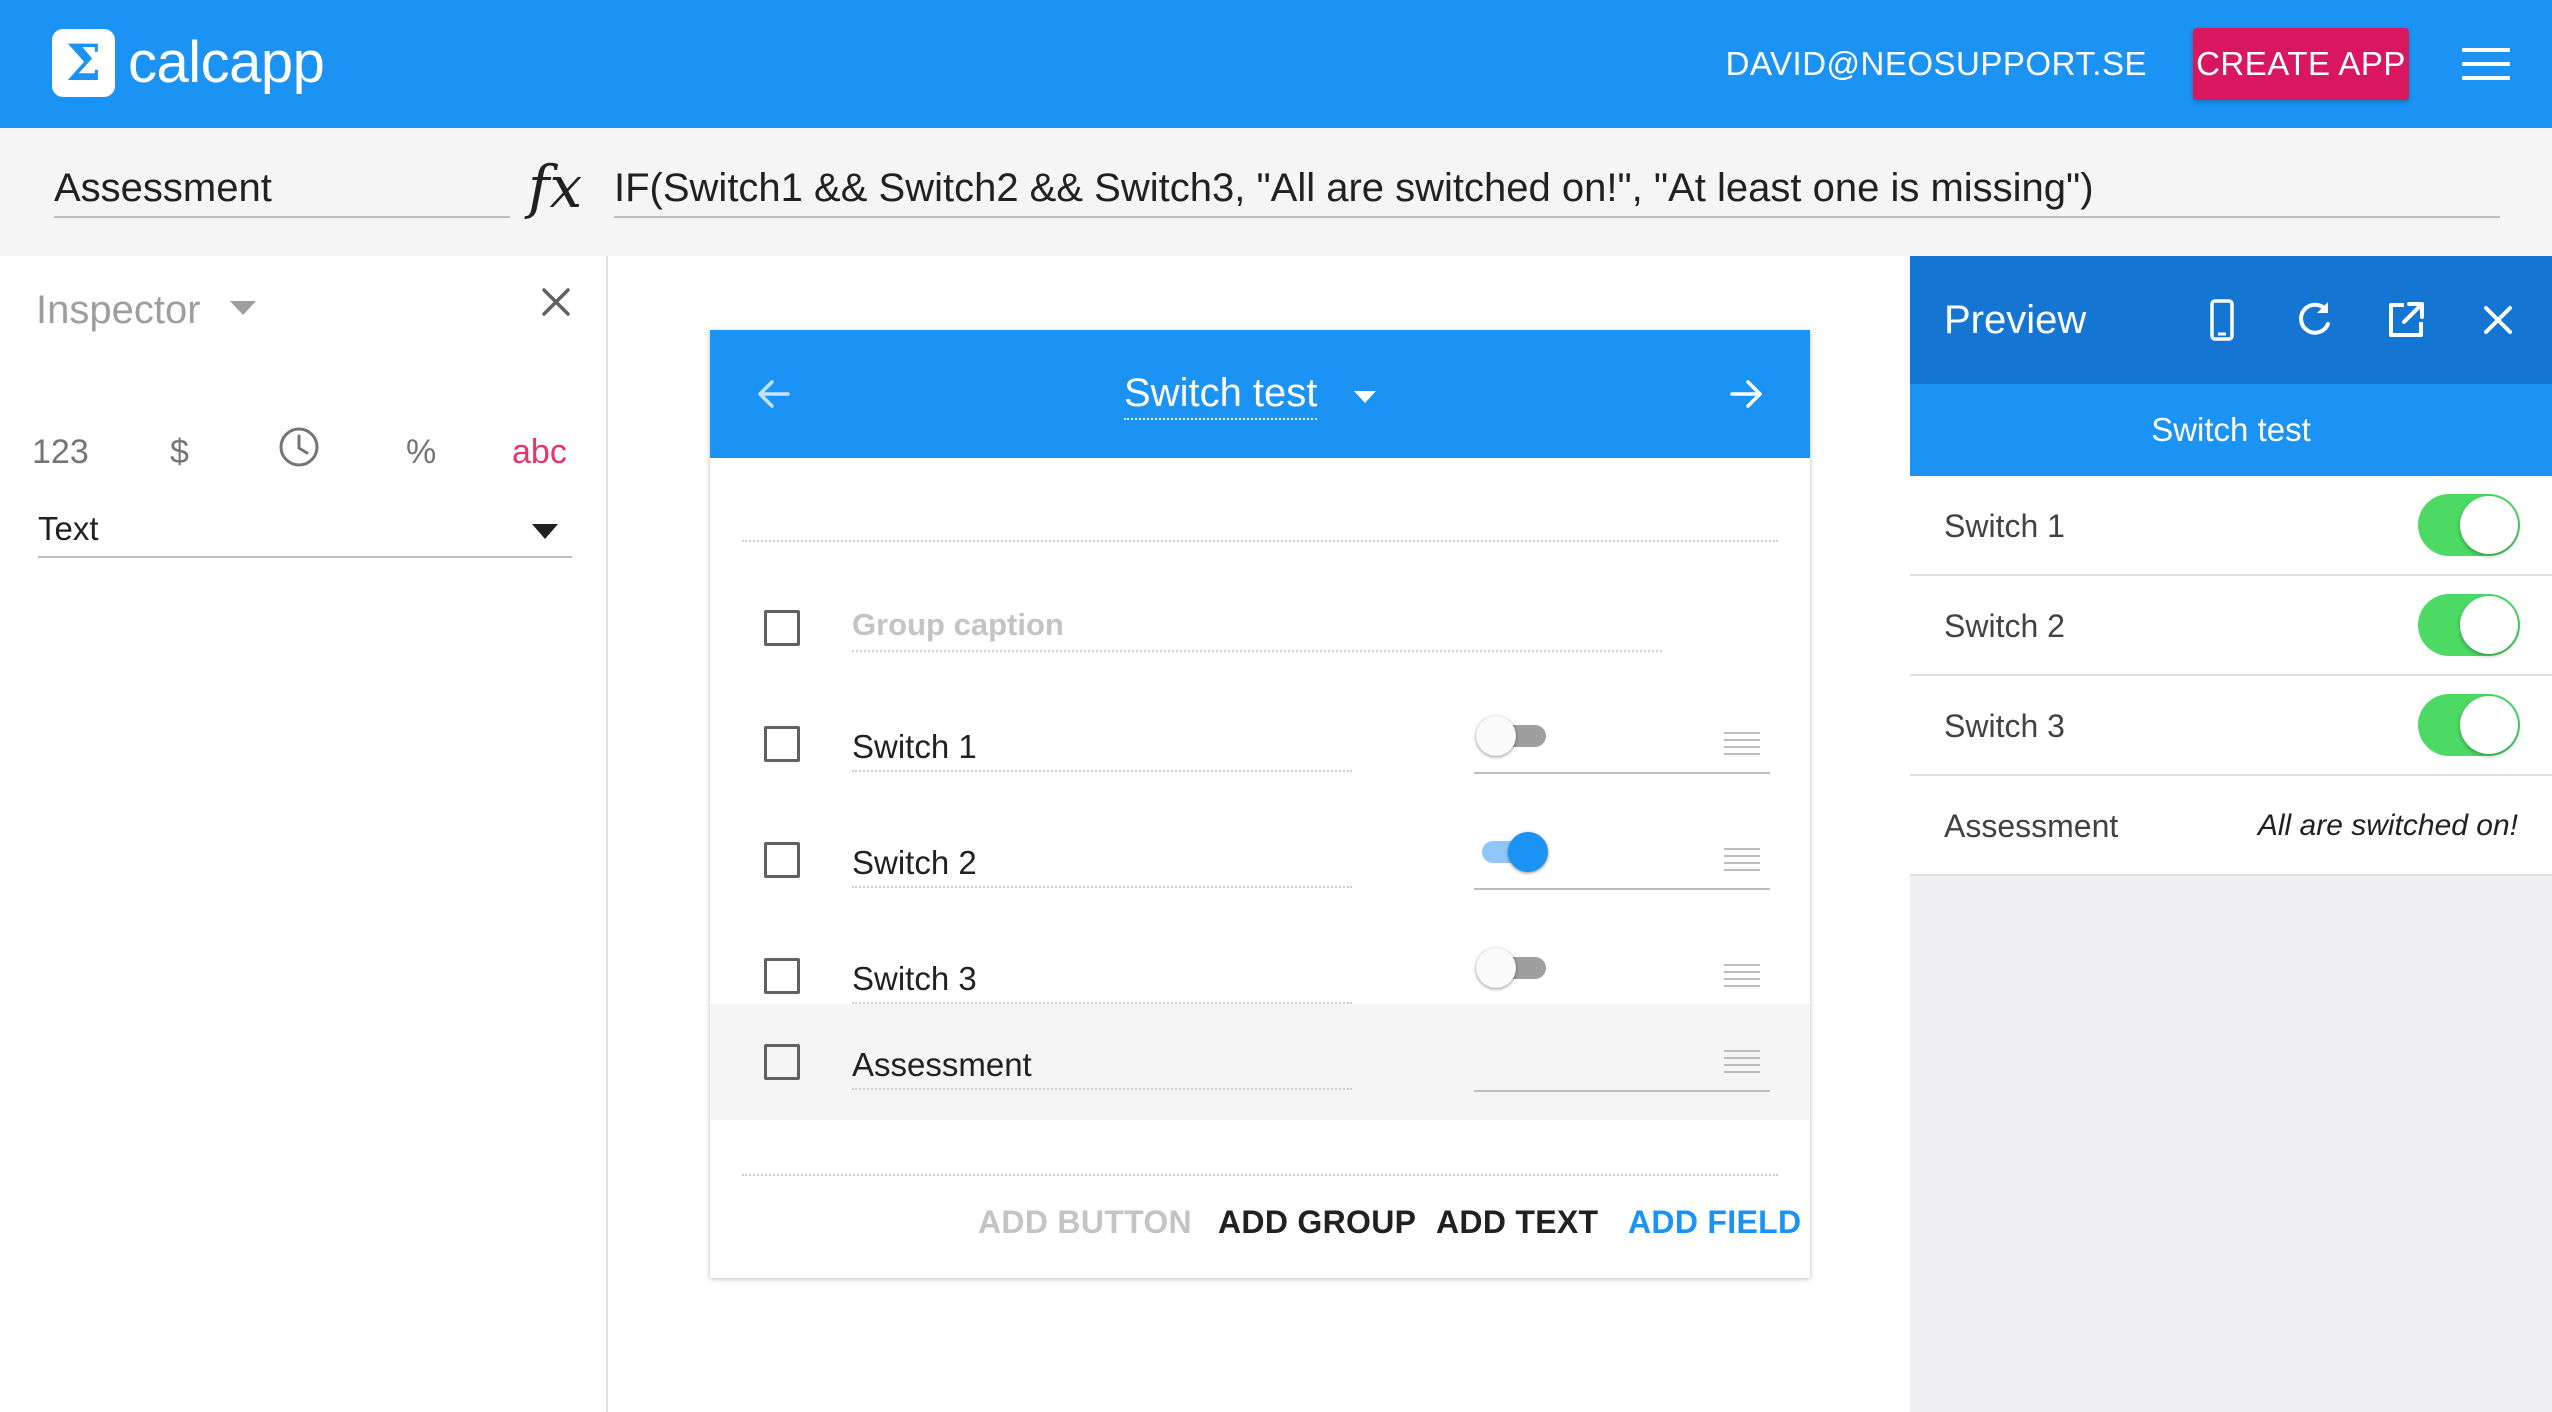 The height and width of the screenshot is (1412, 2552). What do you see at coordinates (1102, 747) in the screenshot?
I see `field-label: Switch 1` at bounding box center [1102, 747].